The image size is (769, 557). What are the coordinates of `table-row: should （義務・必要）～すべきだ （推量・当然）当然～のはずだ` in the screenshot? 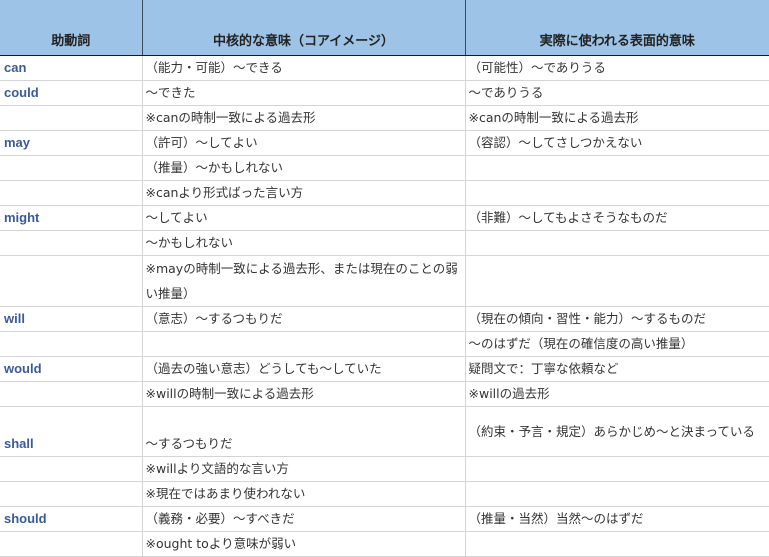 It's located at (384, 519).